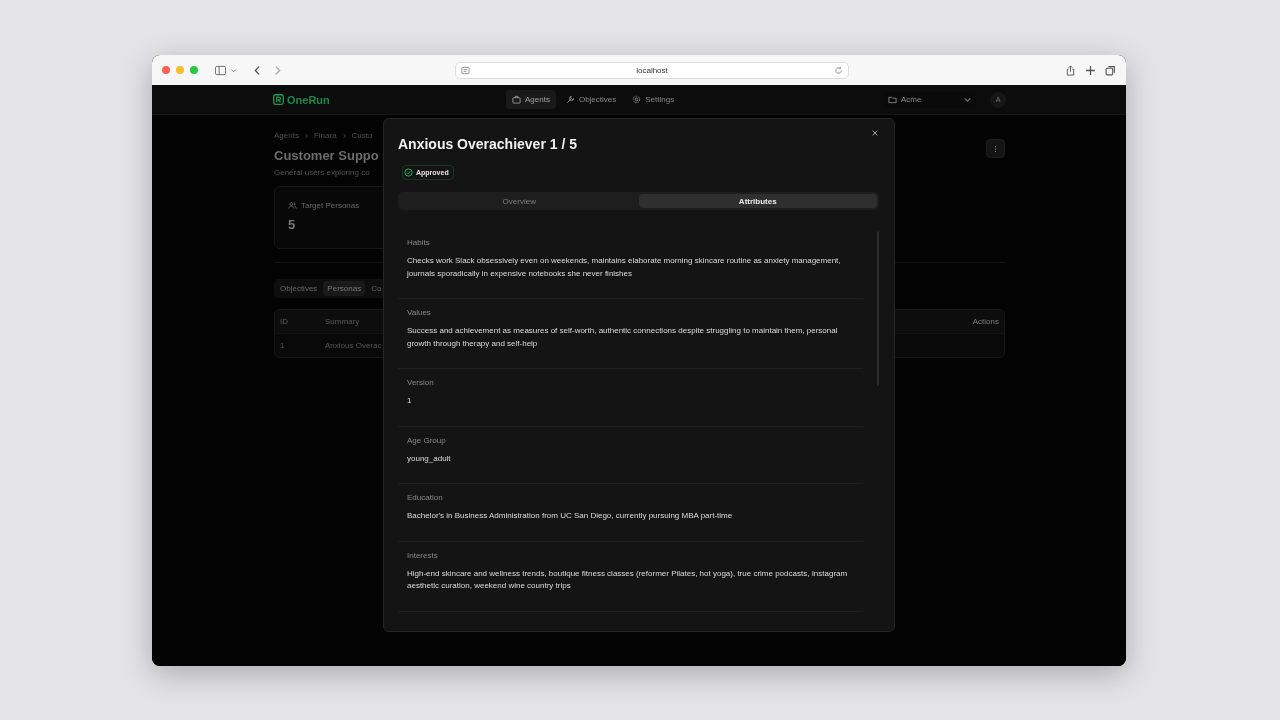 Image resolution: width=1280 pixels, height=720 pixels. I want to click on page-title: Customer Suppo, so click(326, 155).